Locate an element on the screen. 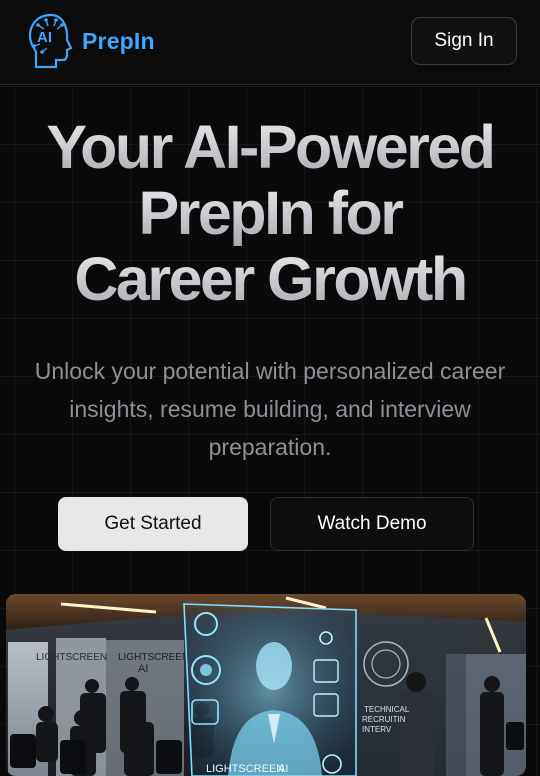 This screenshot has height=776, width=540. hero-title-line-2: PrepIn for is located at coordinates (270, 213).